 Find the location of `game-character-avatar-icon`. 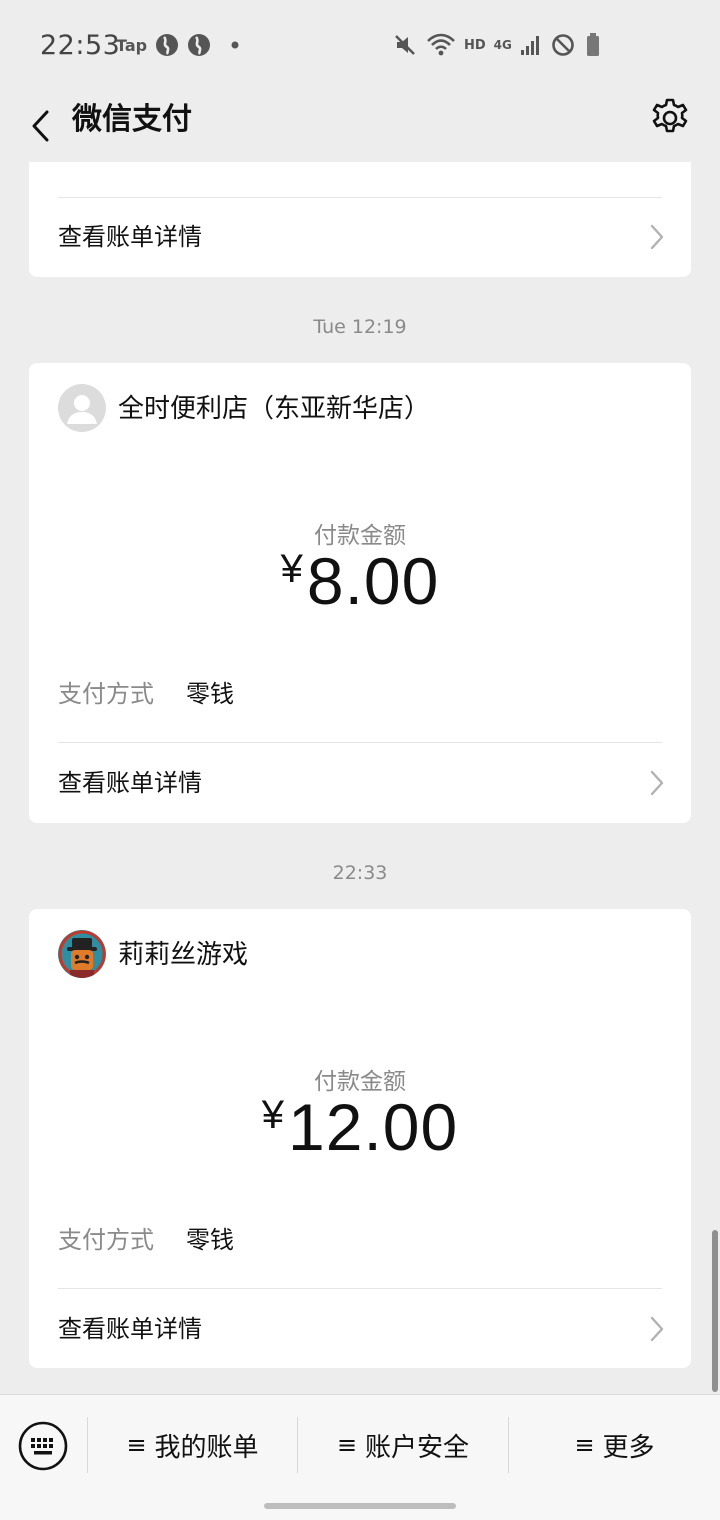

game-character-avatar-icon is located at coordinates (82, 954).